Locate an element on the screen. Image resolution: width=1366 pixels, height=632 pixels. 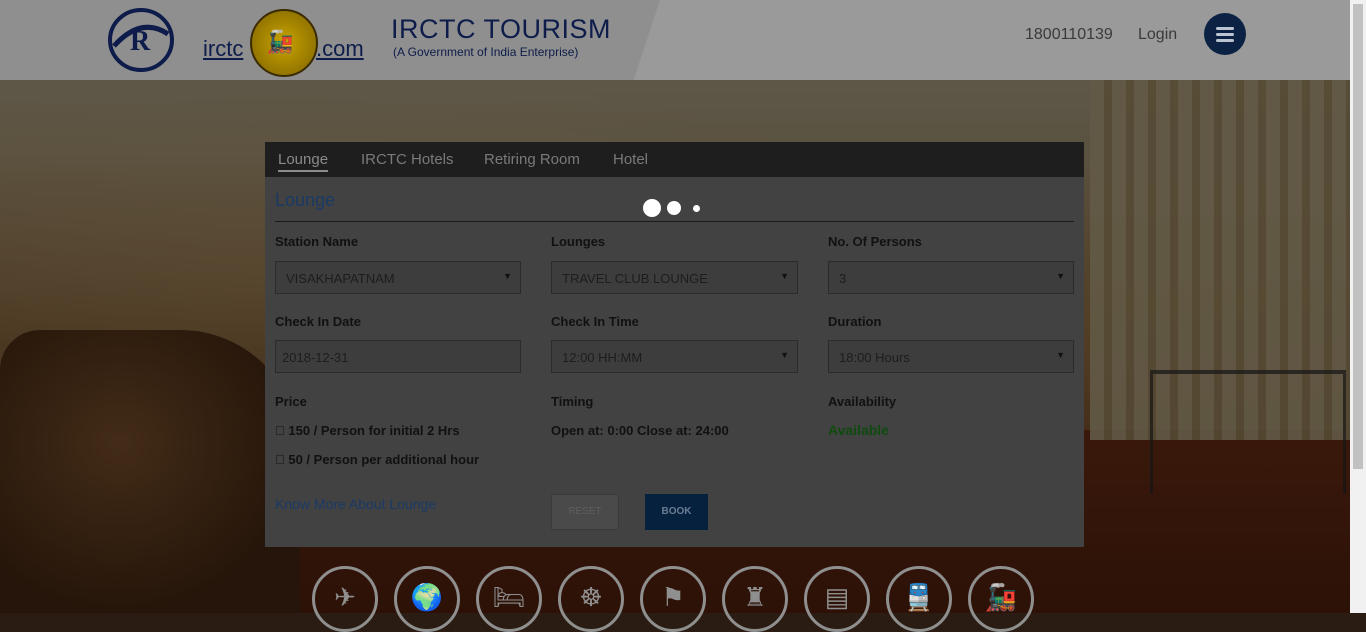
checkin-date-input: 2018-12-31 is located at coordinates (398, 356).